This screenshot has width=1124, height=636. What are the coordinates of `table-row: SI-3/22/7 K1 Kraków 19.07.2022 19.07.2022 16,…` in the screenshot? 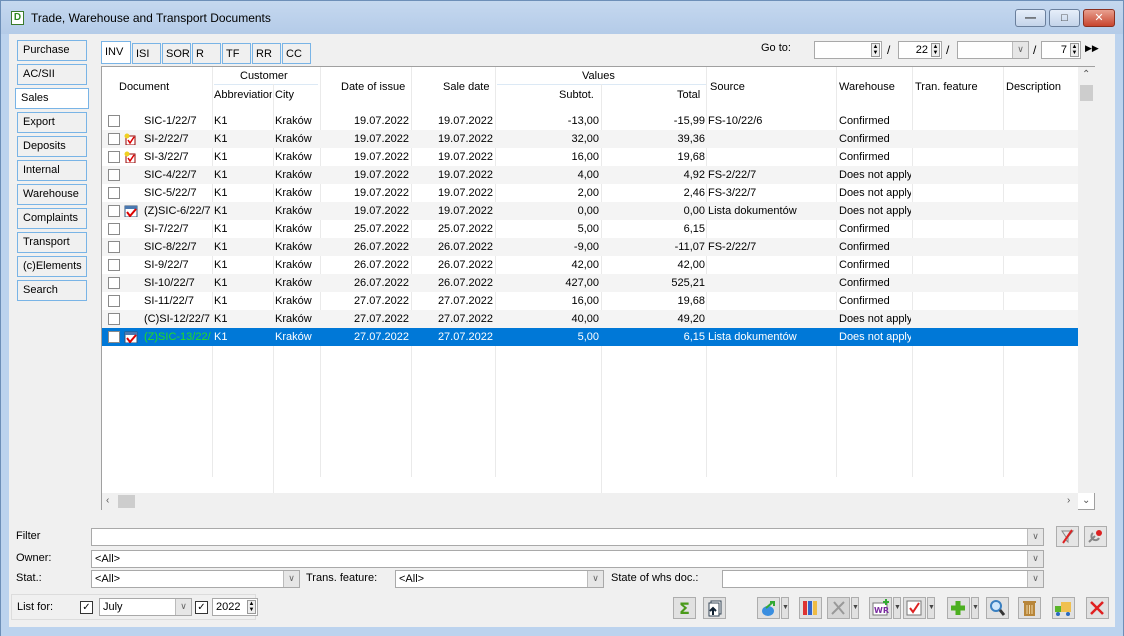 It's located at (590, 157).